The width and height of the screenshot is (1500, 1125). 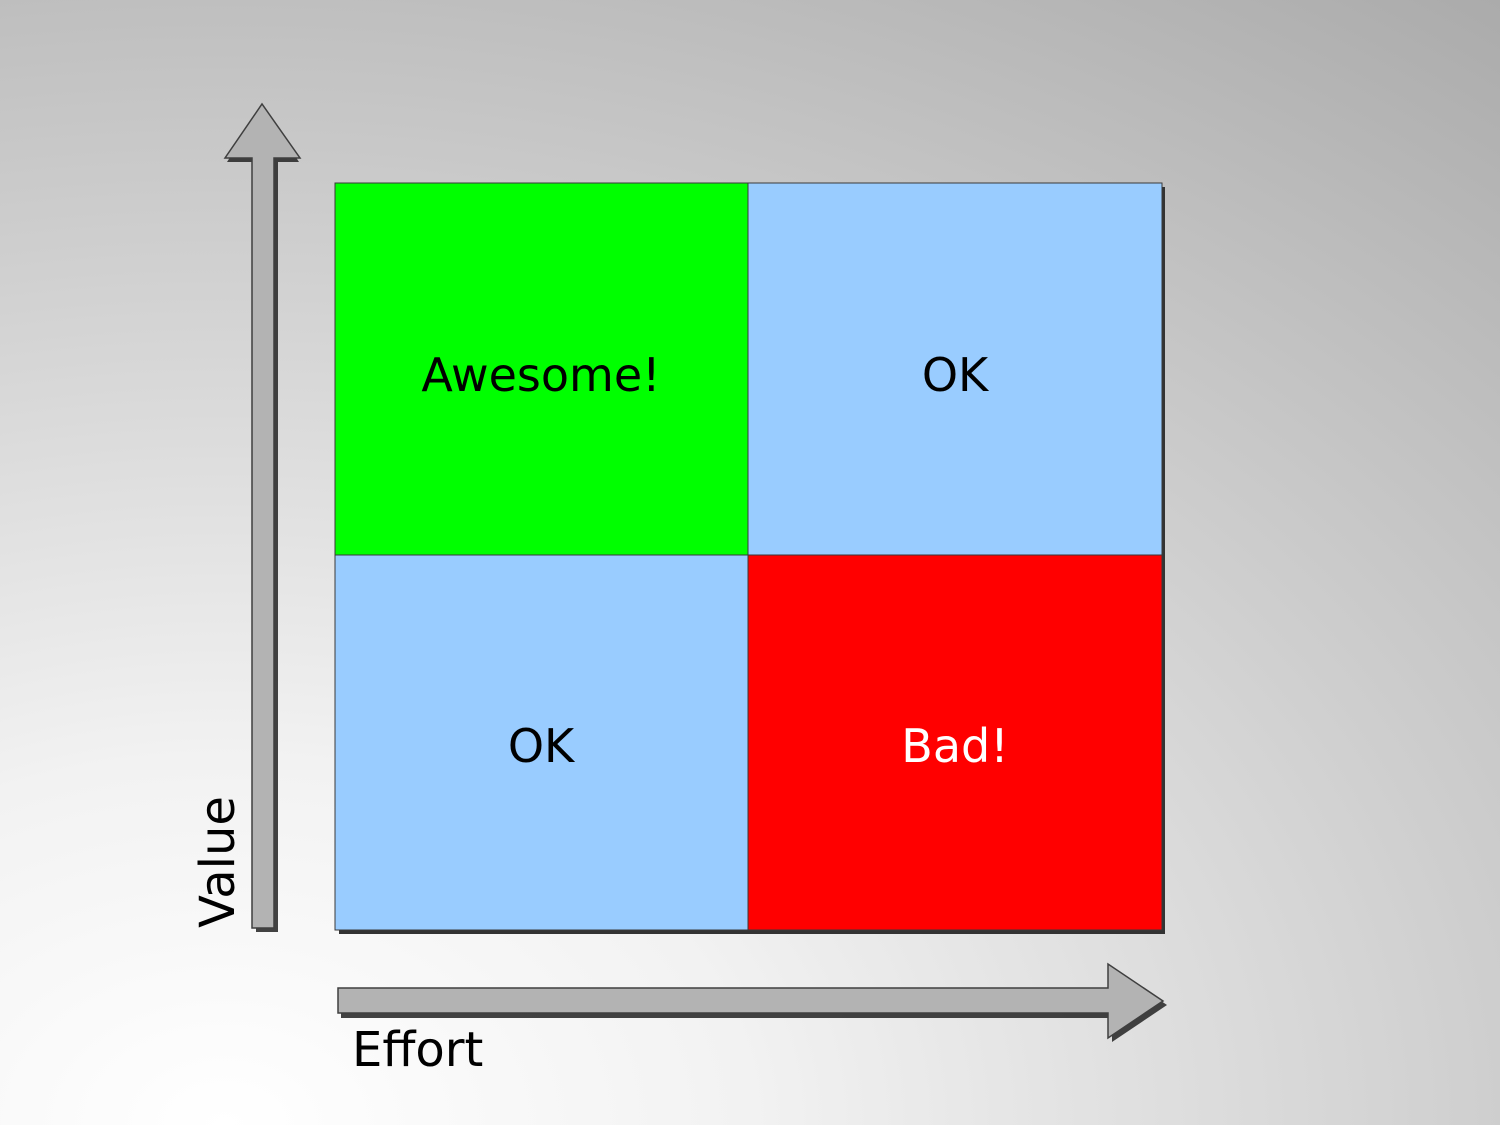 What do you see at coordinates (218, 862) in the screenshot?
I see `value-axis-label: Value` at bounding box center [218, 862].